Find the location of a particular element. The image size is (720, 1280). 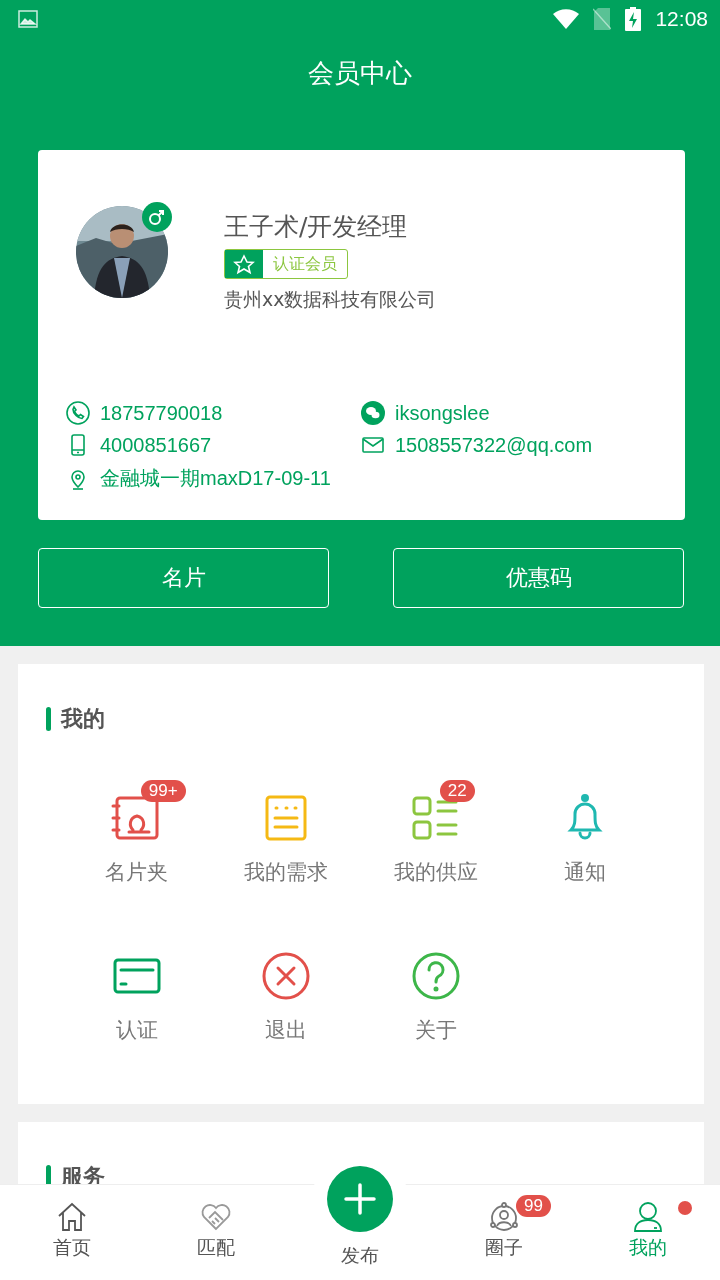

phone-icon is located at coordinates (78, 413).